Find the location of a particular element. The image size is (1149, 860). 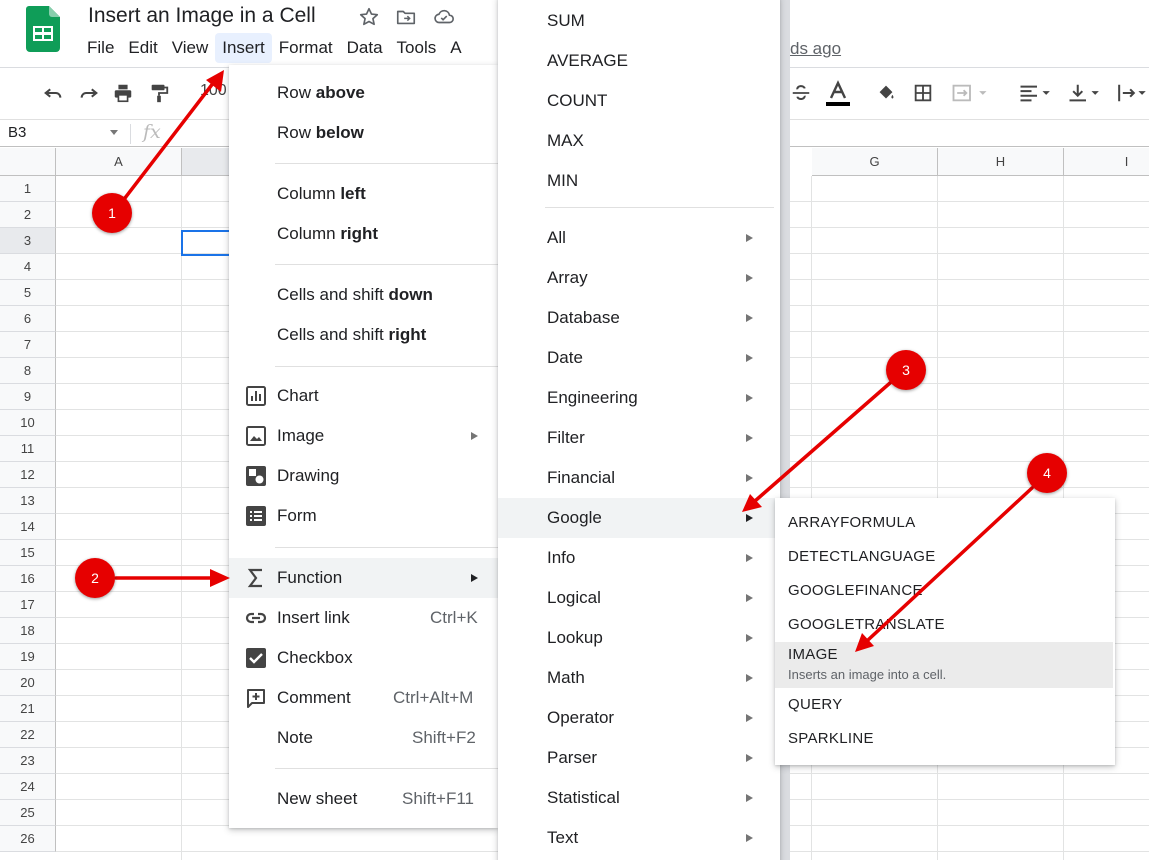

star-icon is located at coordinates (369, 17).